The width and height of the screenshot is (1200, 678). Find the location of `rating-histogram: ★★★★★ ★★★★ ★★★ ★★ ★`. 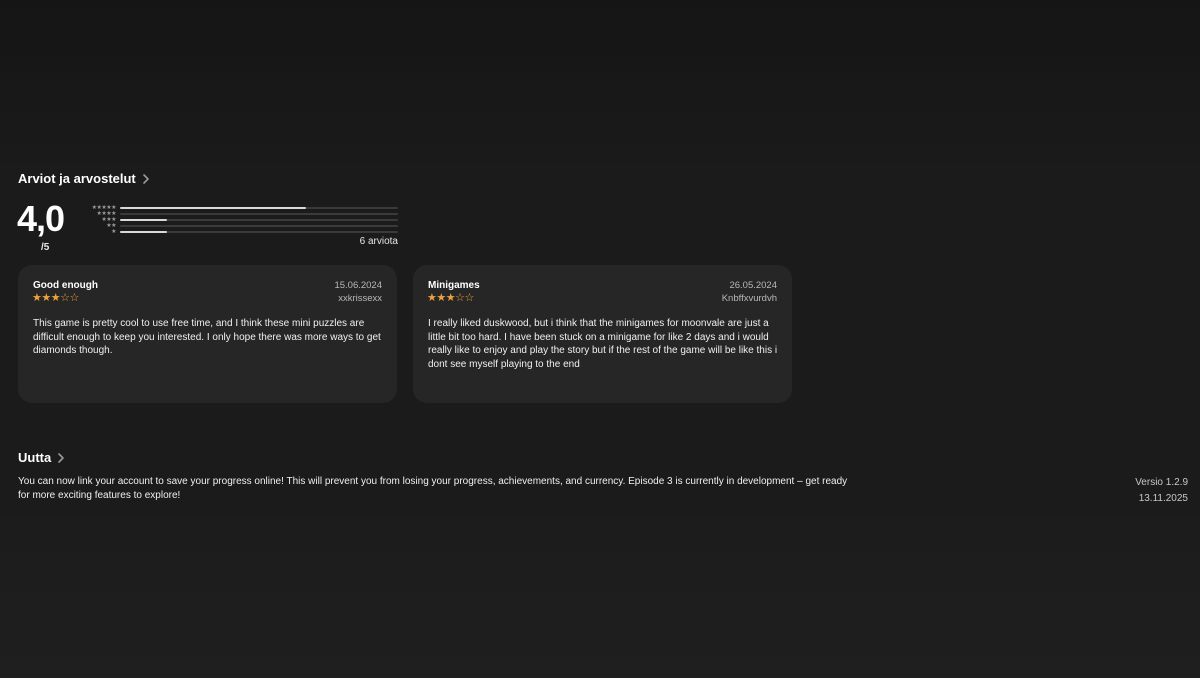

rating-histogram: ★★★★★ ★★★★ ★★★ ★★ ★ is located at coordinates (241, 220).